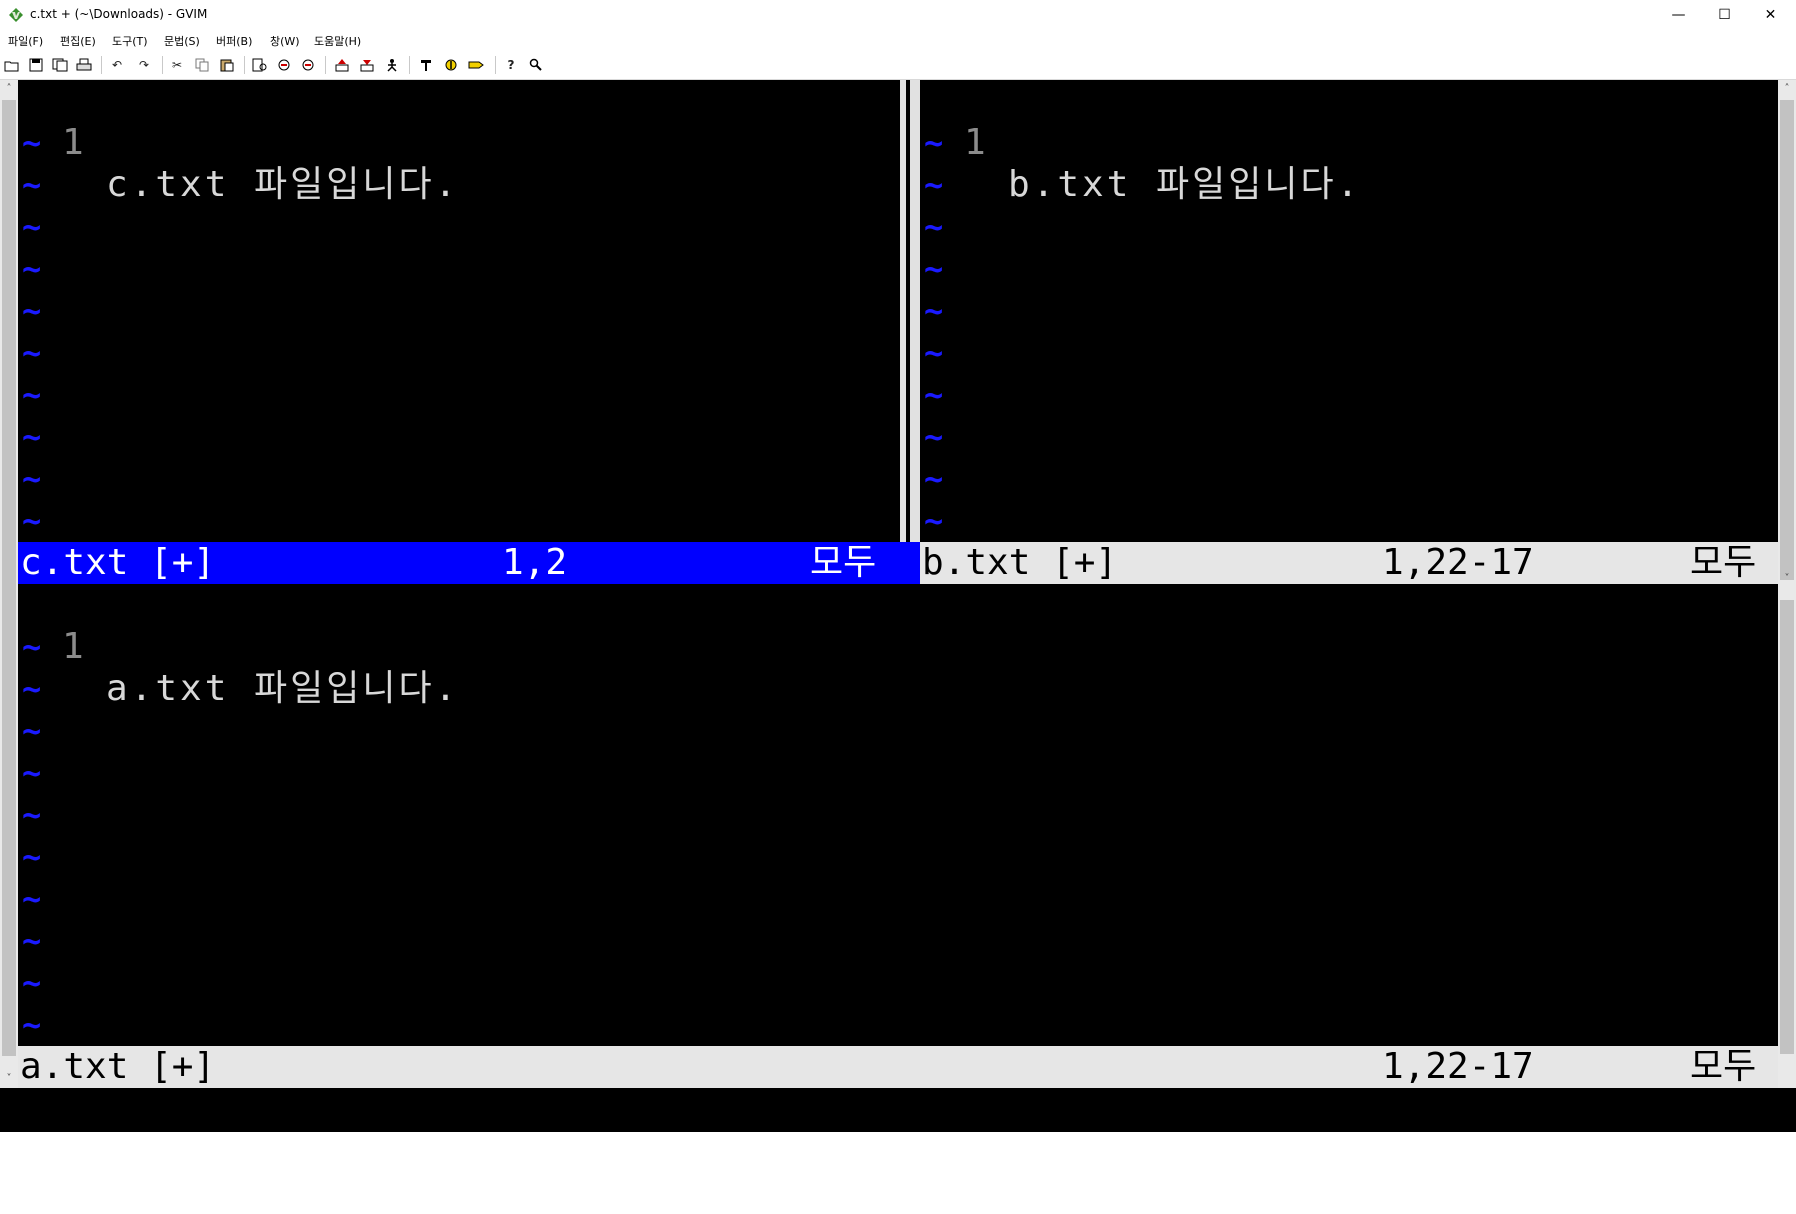  I want to click on menu-help: 도움말(H), so click(337, 41).